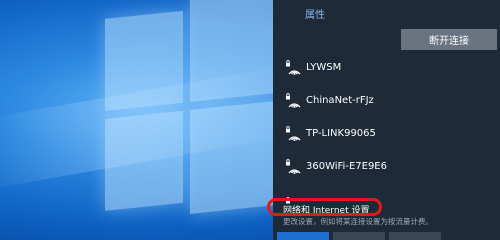 This screenshot has width=500, height=240. Describe the element at coordinates (386, 134) in the screenshot. I see `network-item: TP-LINK99065` at that location.